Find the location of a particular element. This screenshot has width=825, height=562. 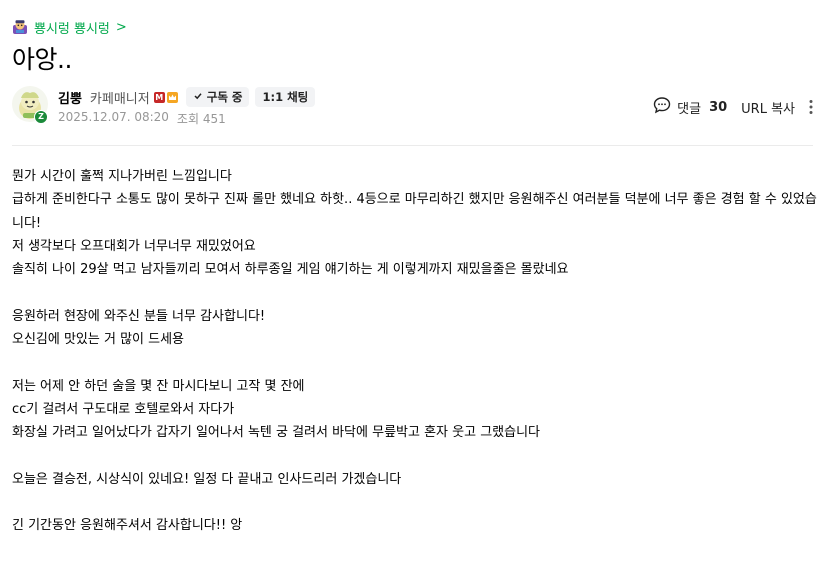

board-name: 뿅시렁 뿅시렁 is located at coordinates (72, 29).